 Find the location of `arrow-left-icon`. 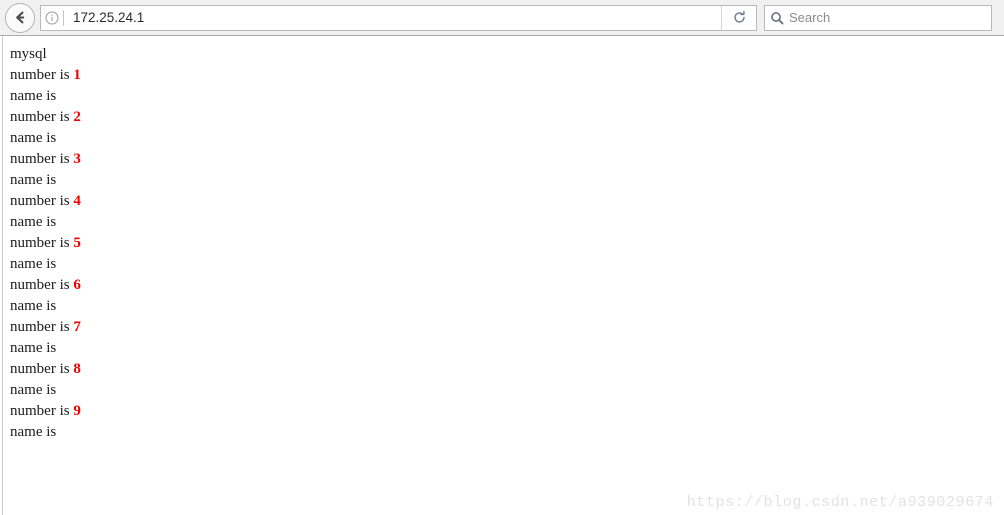

arrow-left-icon is located at coordinates (20, 17).